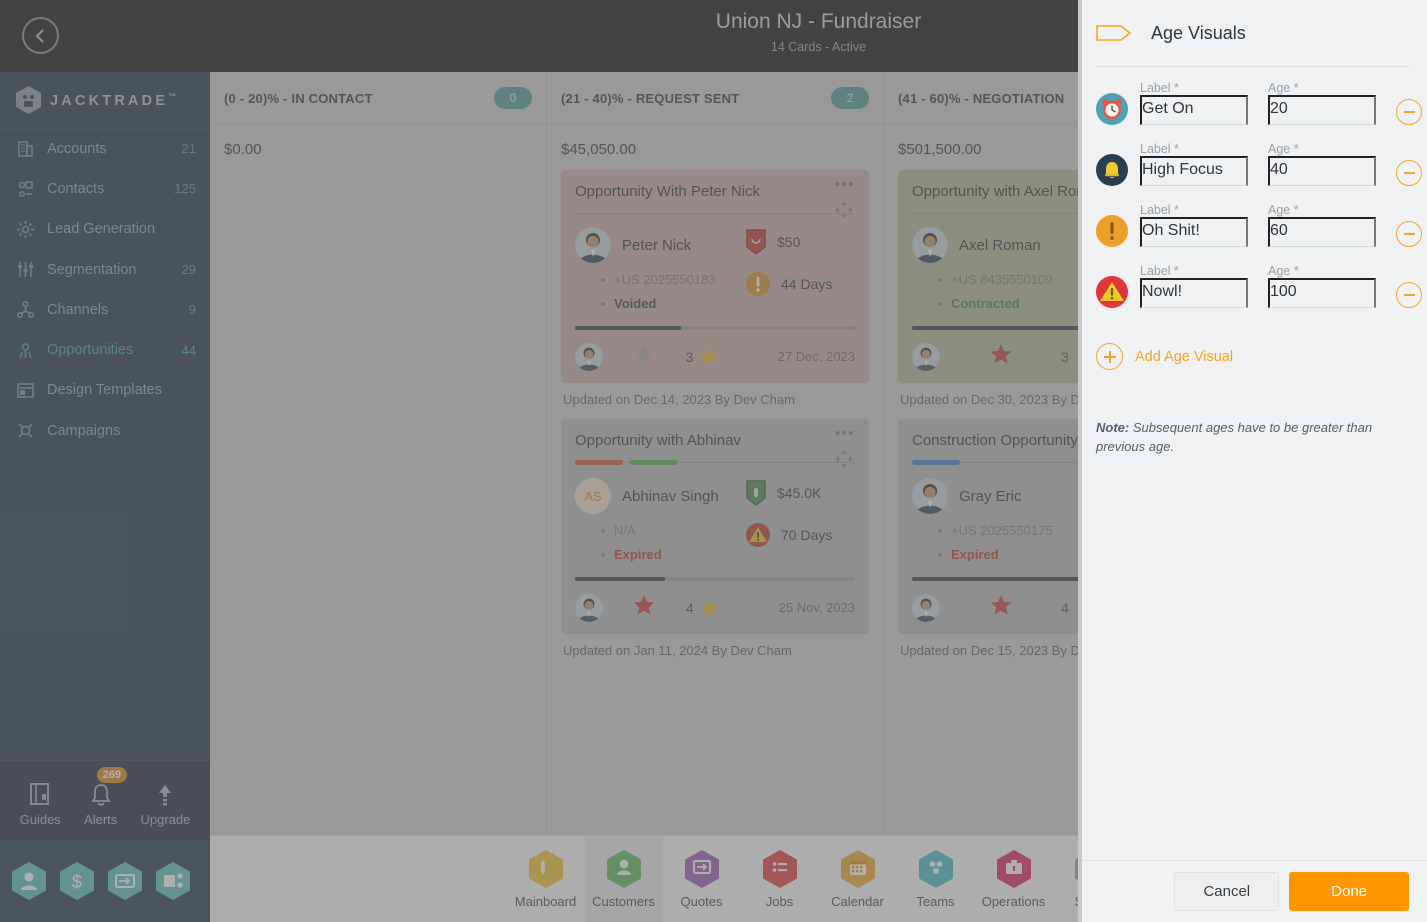 Image resolution: width=1427 pixels, height=922 pixels. I want to click on tag-outline-icon, so click(1114, 33).